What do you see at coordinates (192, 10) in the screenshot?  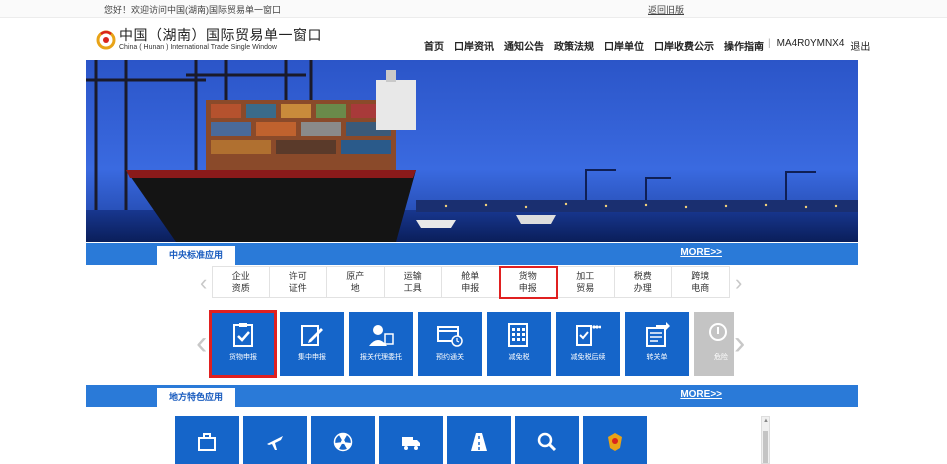 I see `welcome-text: 您好！欢迎访问中国(湖南)国际贸易单一窗口` at bounding box center [192, 10].